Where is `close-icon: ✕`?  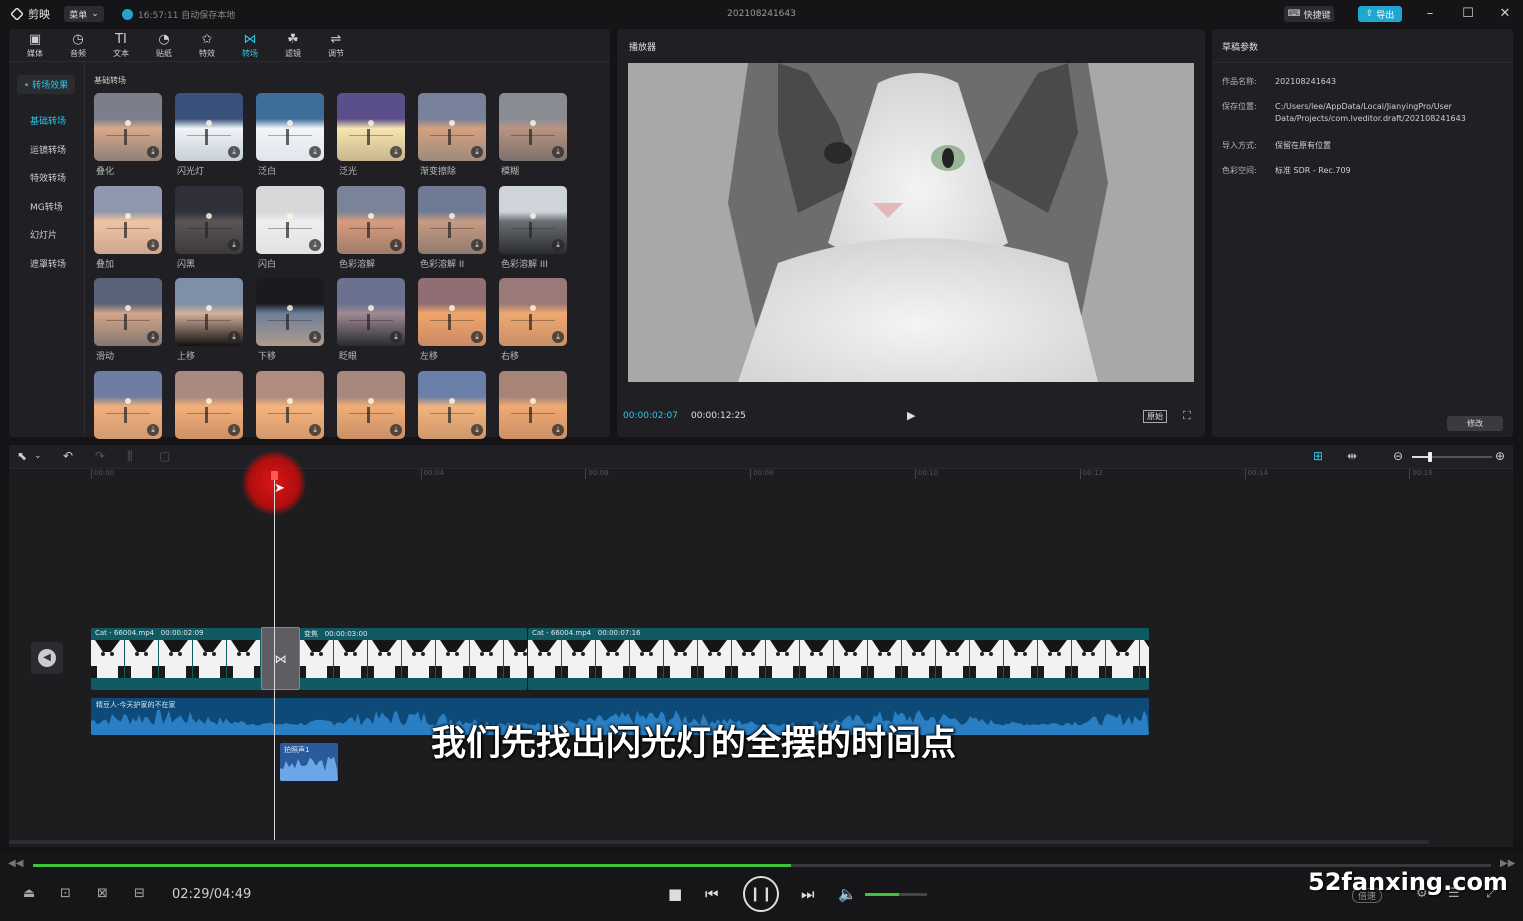 close-icon: ✕ is located at coordinates (1505, 14).